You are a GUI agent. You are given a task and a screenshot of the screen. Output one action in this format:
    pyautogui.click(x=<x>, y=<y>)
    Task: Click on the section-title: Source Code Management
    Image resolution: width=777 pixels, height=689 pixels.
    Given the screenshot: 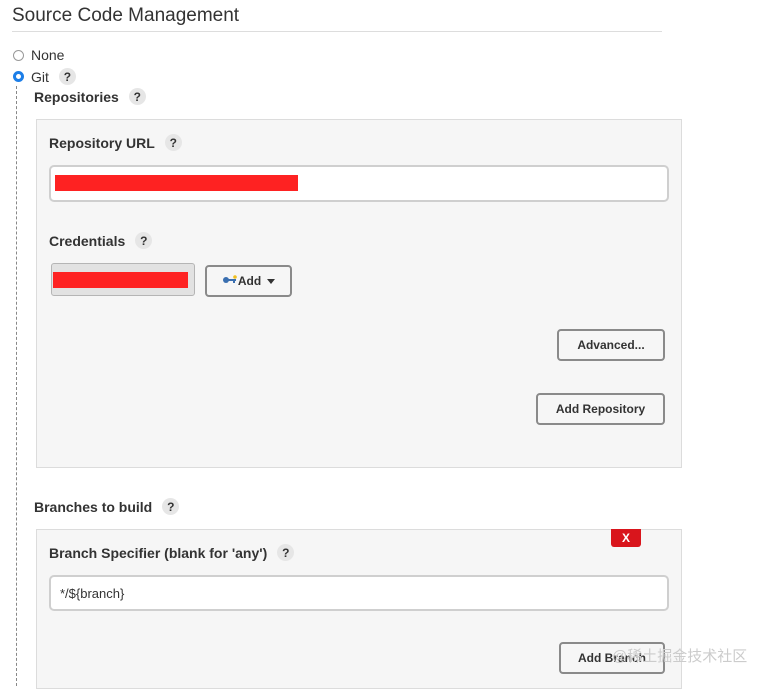 What is the action you would take?
    pyautogui.click(x=126, y=15)
    